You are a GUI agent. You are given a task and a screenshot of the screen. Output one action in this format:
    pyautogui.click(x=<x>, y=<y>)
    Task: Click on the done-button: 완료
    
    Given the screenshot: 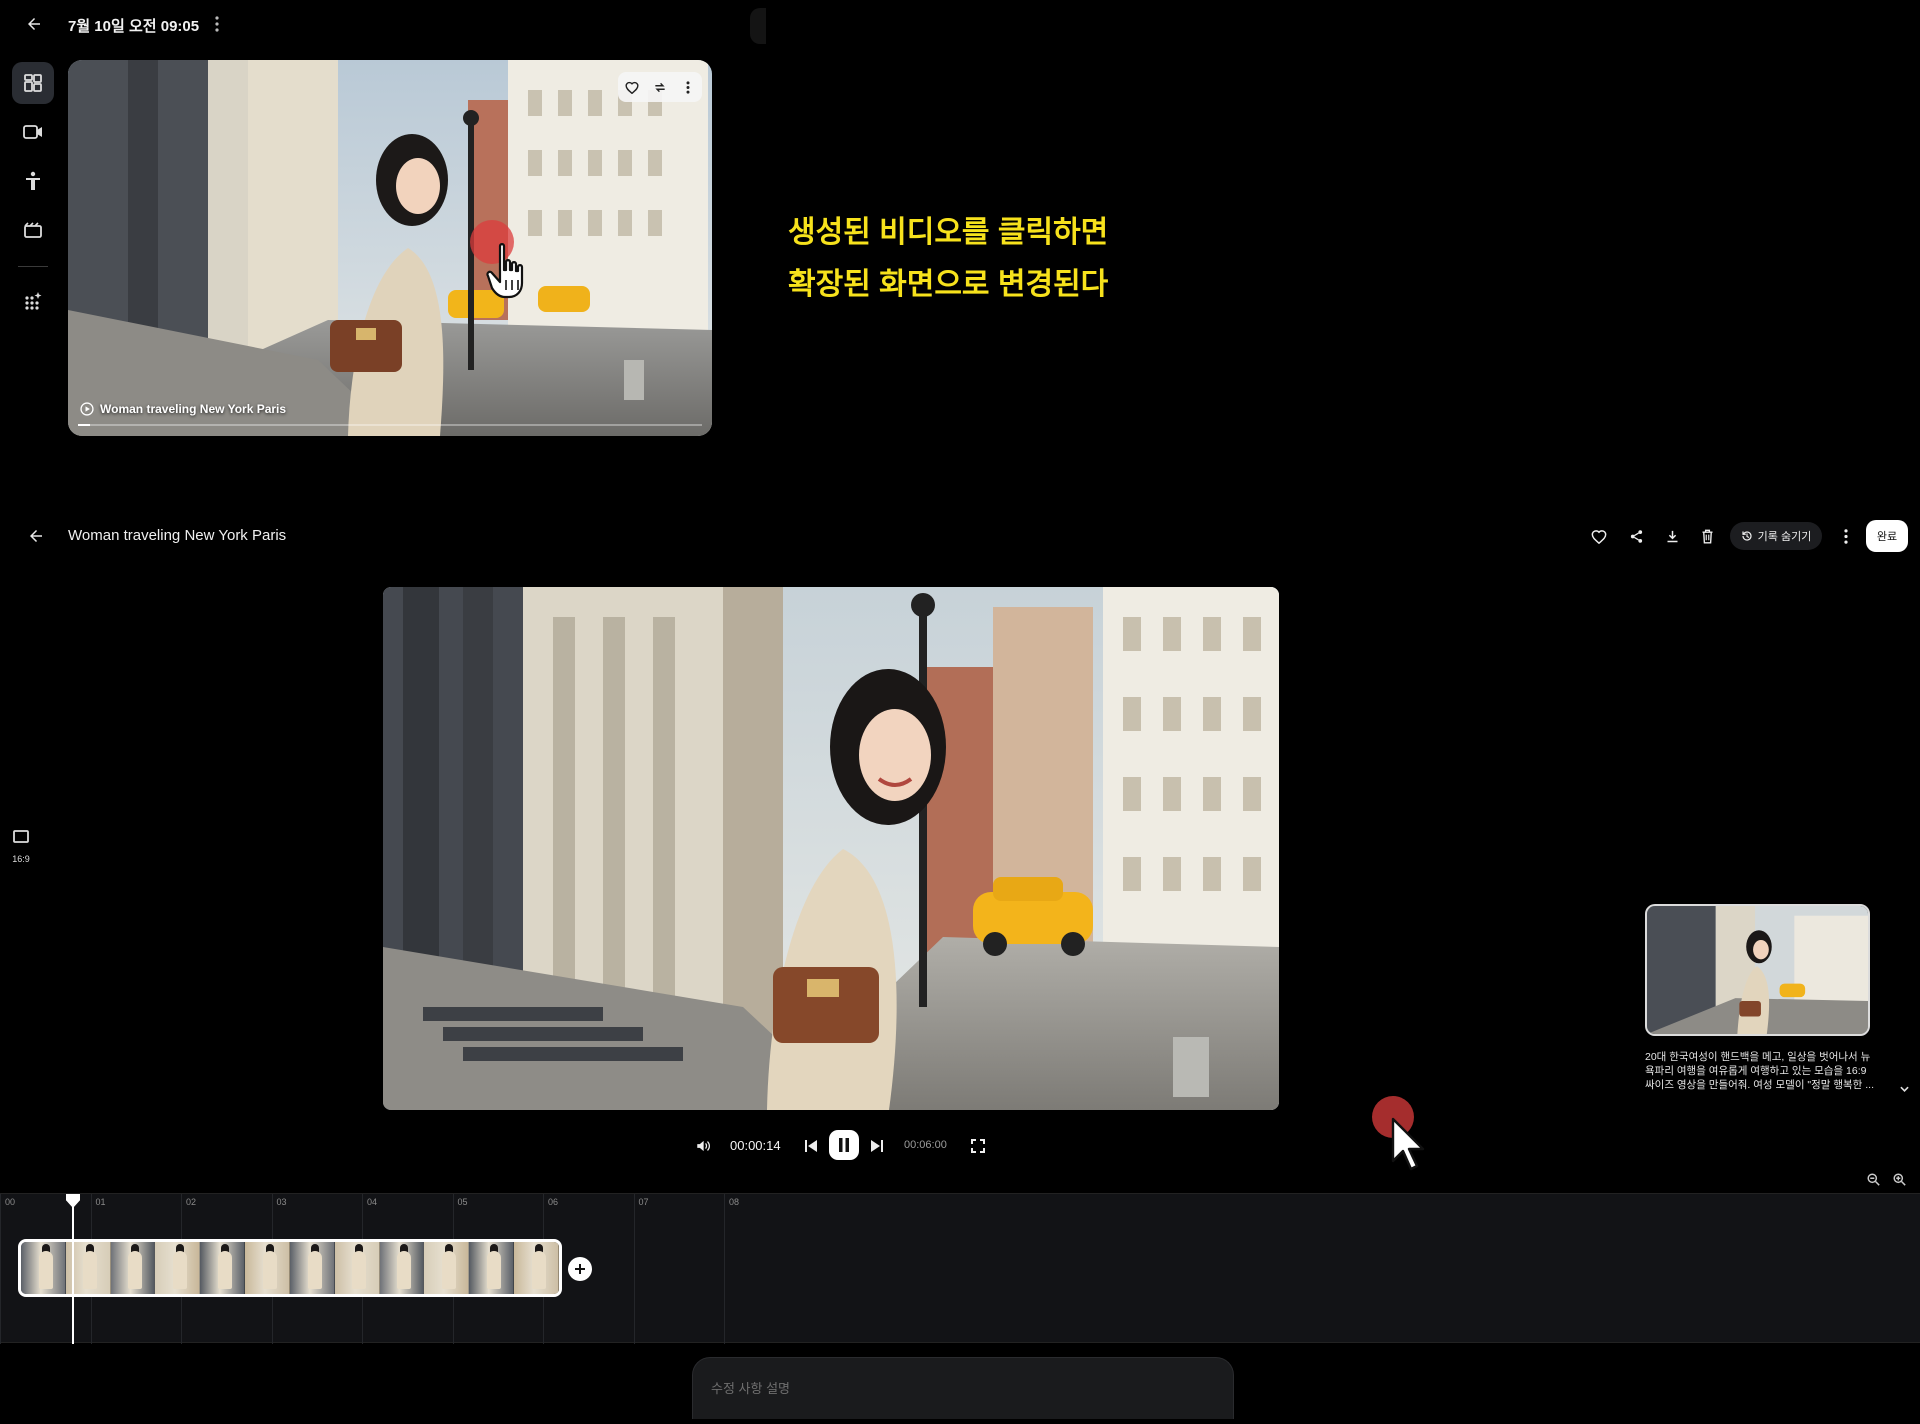 What is the action you would take?
    pyautogui.click(x=1887, y=536)
    